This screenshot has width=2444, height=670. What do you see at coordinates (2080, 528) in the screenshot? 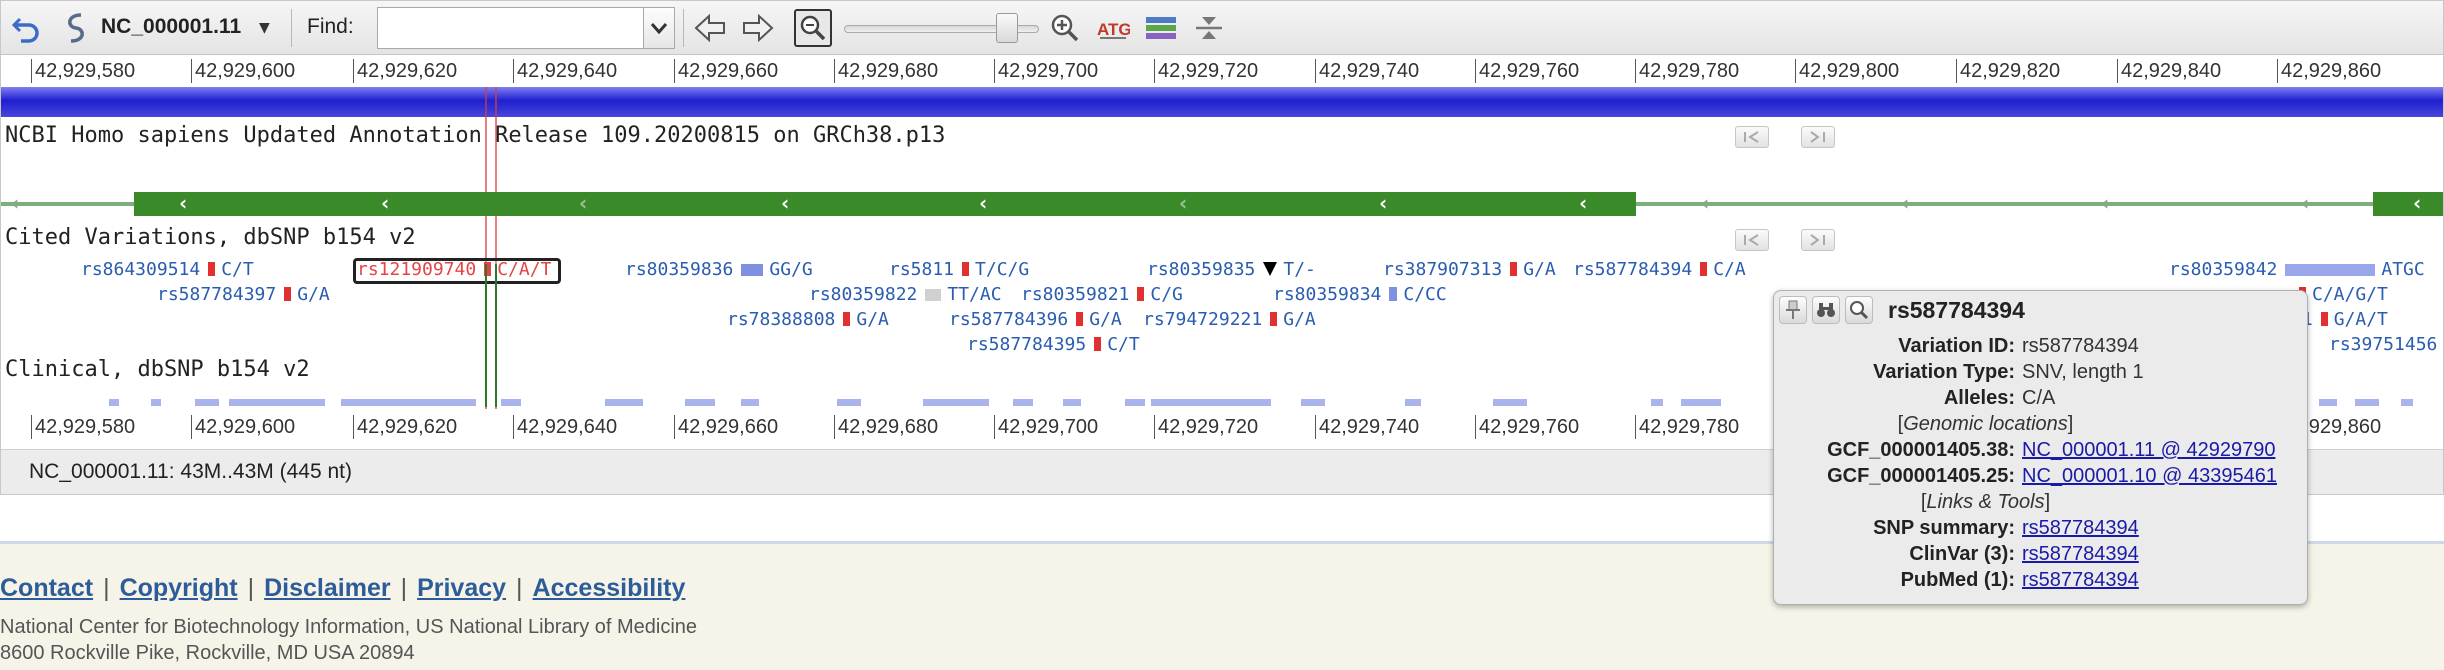
I see `snp-summary-link: rs587784394` at bounding box center [2080, 528].